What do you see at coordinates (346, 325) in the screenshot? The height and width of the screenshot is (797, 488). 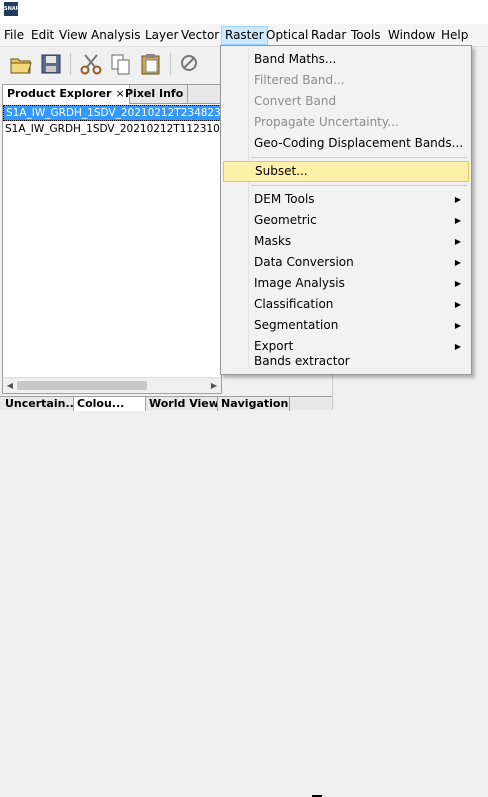 I see `menu-item-segmentation: Segmentation ▶` at bounding box center [346, 325].